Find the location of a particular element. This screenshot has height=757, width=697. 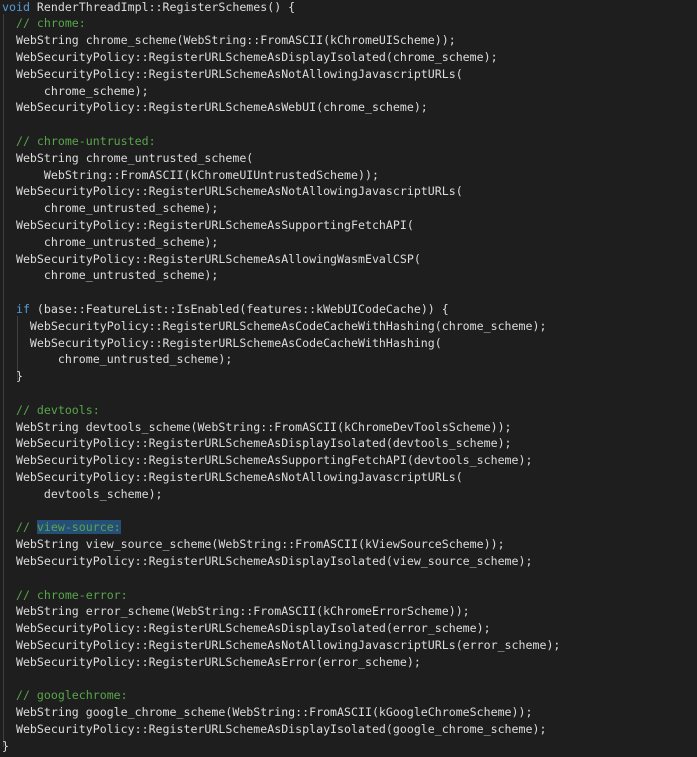

code-text: devtools_scheme); is located at coordinates (82, 493).